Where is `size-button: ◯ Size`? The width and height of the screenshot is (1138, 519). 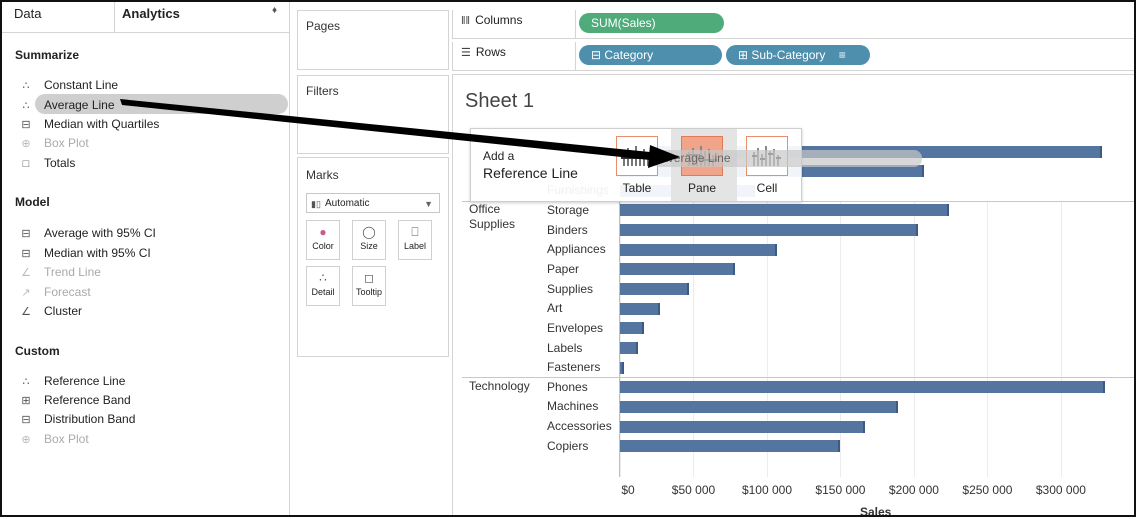
size-button: ◯ Size is located at coordinates (369, 240).